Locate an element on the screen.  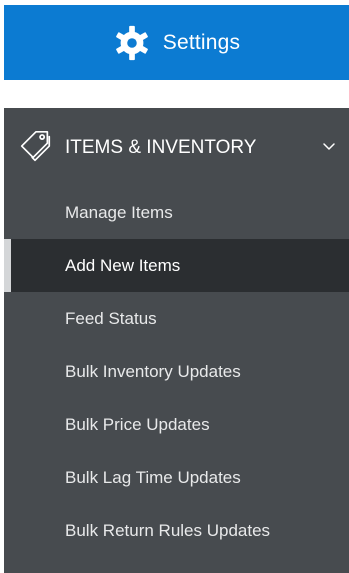
nav-item-manage-items: Manage Items is located at coordinates (176, 212).